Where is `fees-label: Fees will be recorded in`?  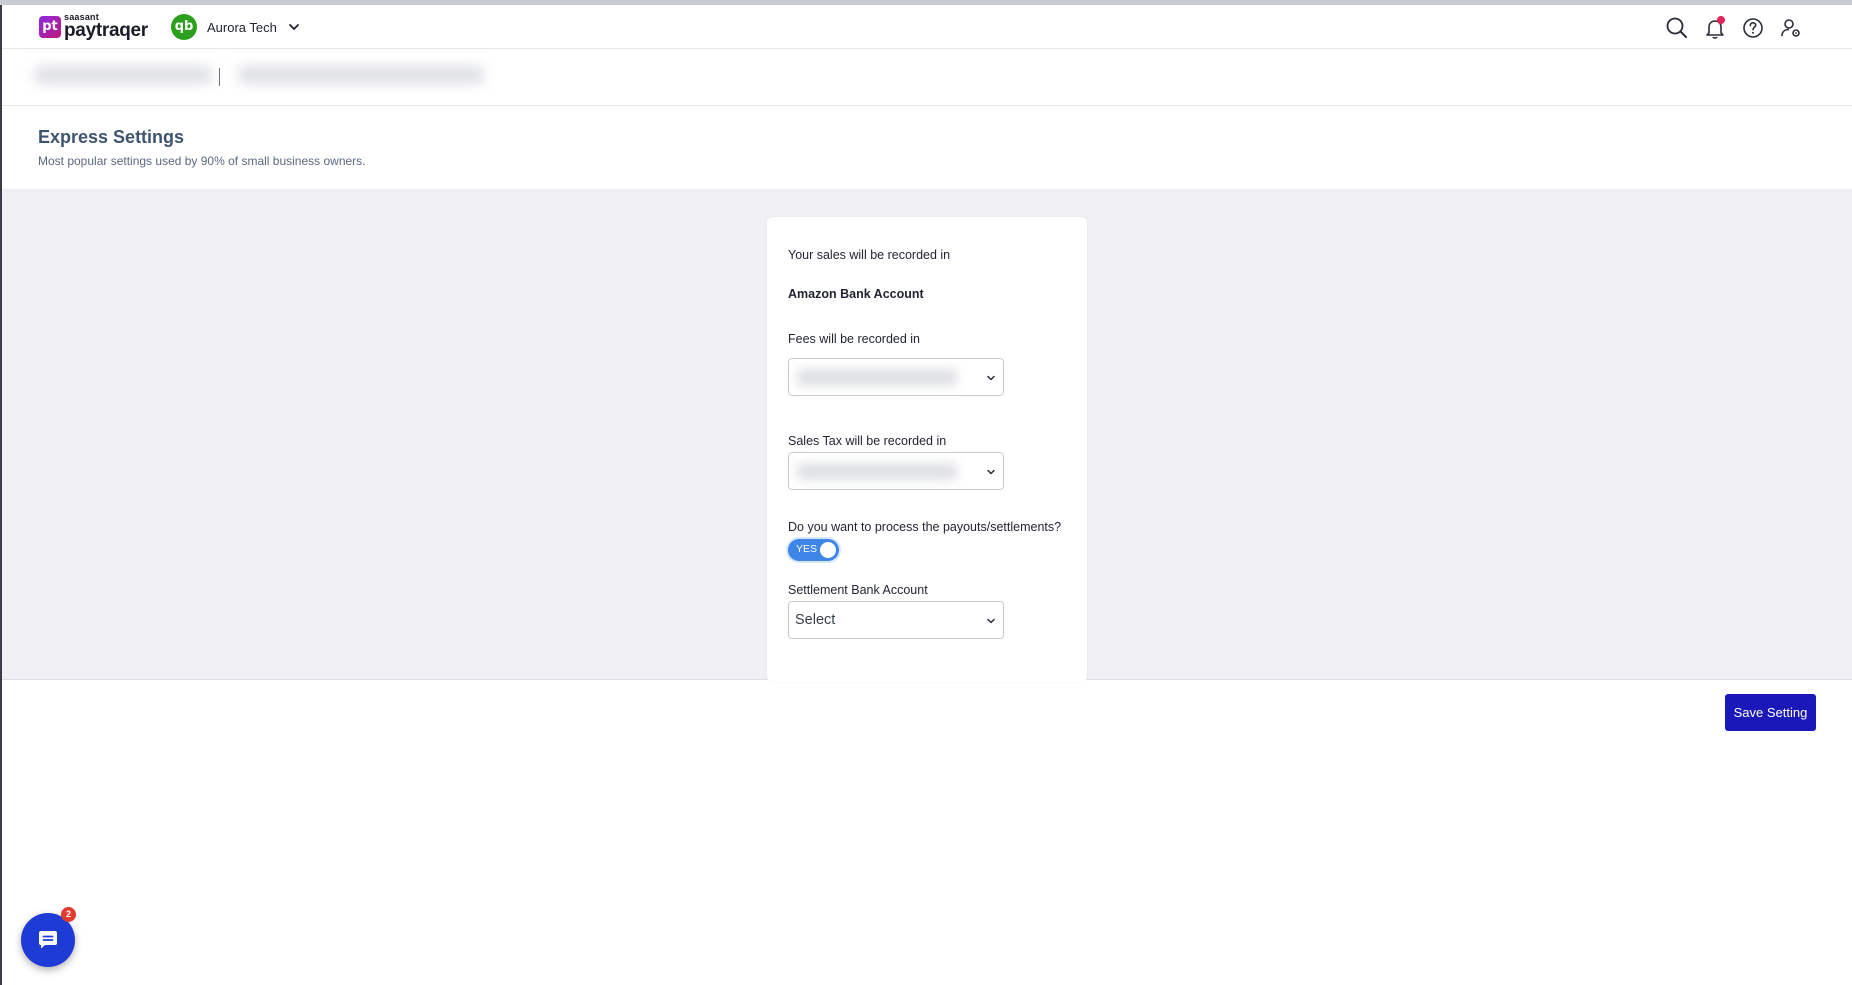
fees-label: Fees will be recorded in is located at coordinates (854, 339).